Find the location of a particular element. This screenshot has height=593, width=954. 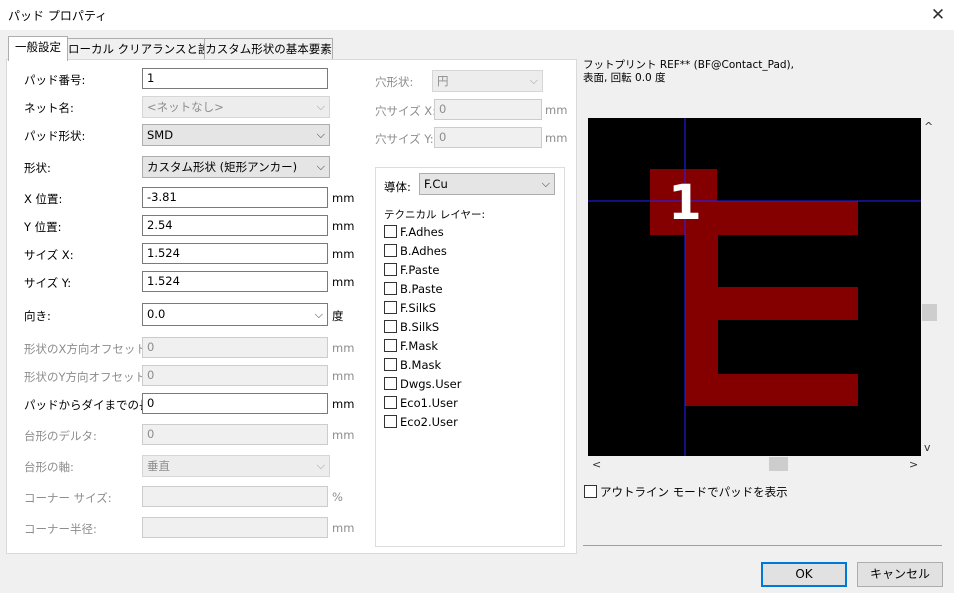

button-separator is located at coordinates (762, 545).